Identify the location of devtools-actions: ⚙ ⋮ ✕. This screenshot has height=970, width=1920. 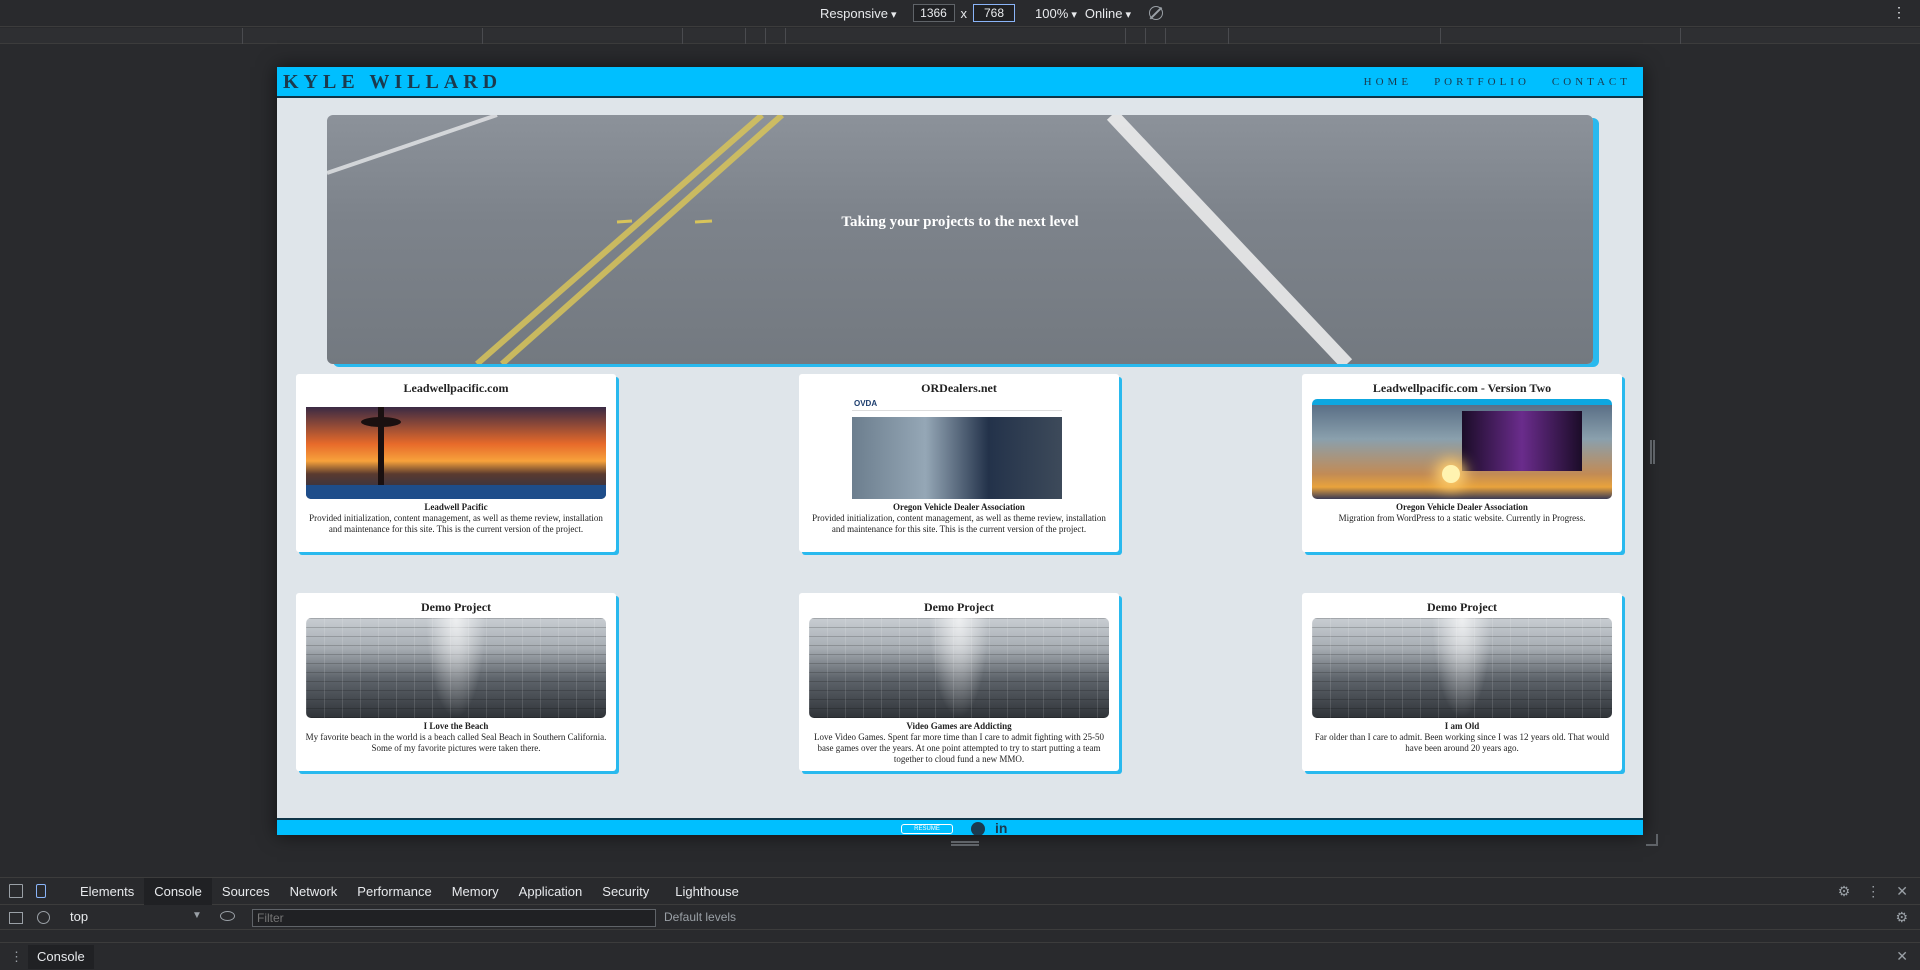
(1873, 891).